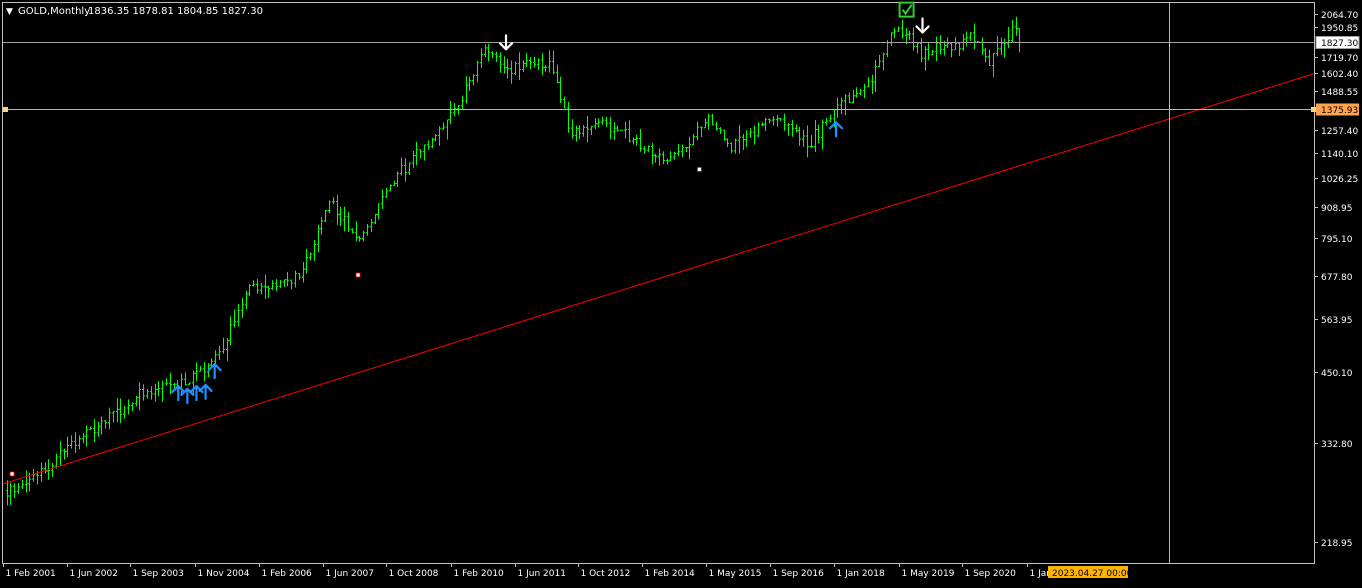 Image resolution: width=1362 pixels, height=588 pixels. I want to click on price-tick-label: 677.80, so click(1337, 278).